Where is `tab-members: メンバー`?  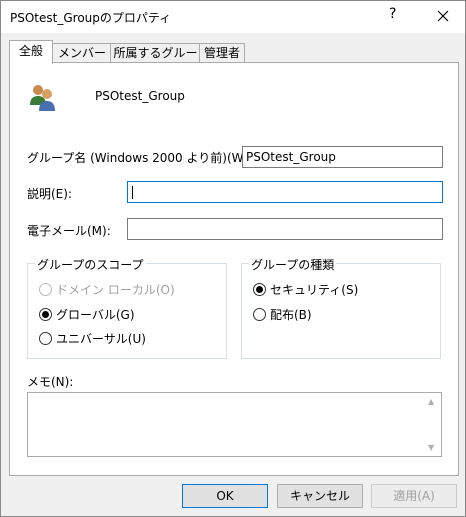 tab-members: メンバー is located at coordinates (82, 53).